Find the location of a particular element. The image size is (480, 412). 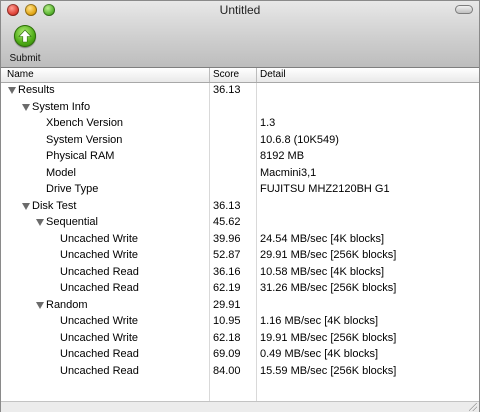

row-score: 69.09 is located at coordinates (227, 354).